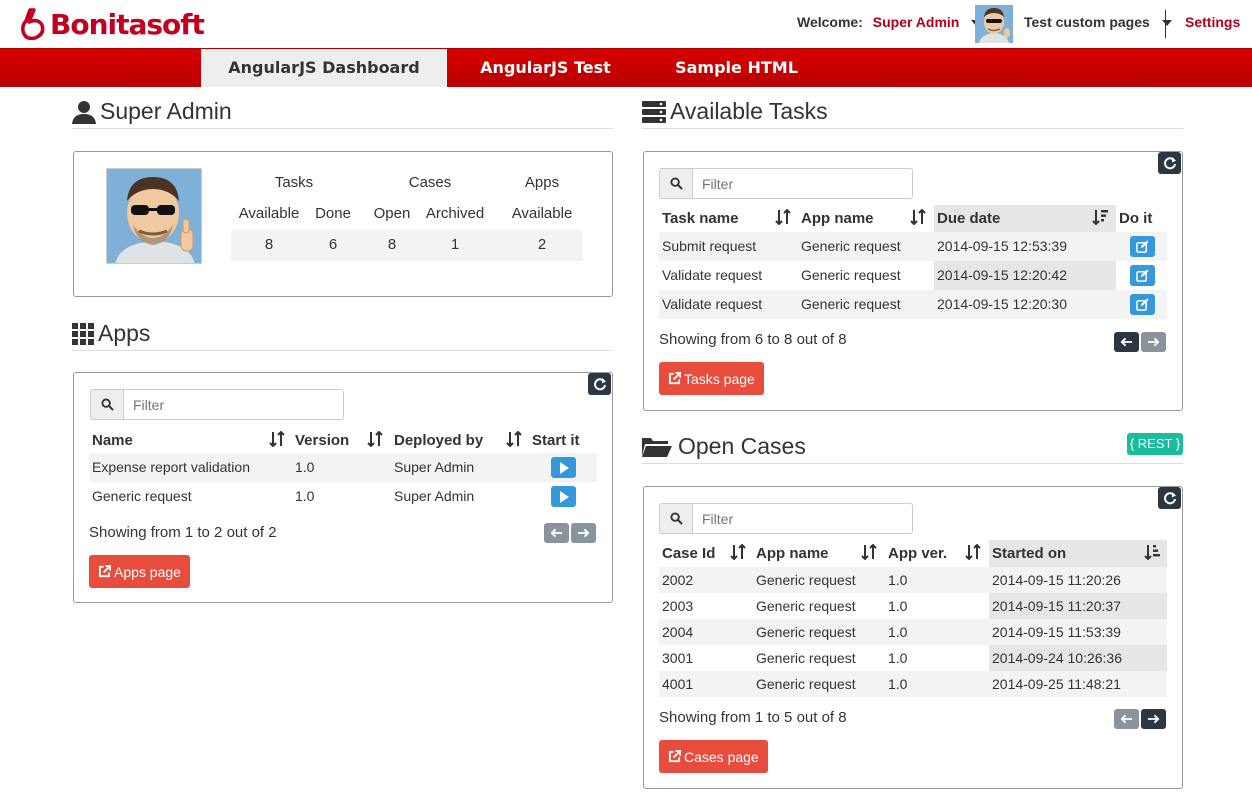 Image resolution: width=1252 pixels, height=804 pixels. I want to click on tab-angularjs-test: AngularJS Test, so click(546, 68).